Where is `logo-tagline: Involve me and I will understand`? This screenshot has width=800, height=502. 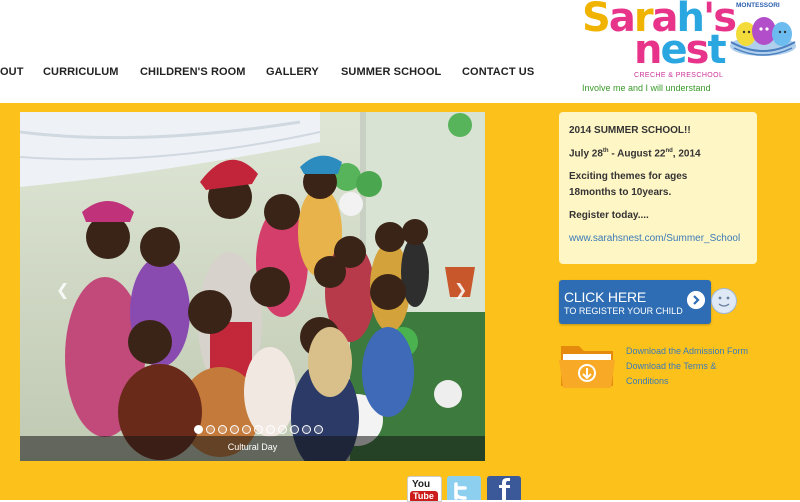 logo-tagline: Involve me and I will understand is located at coordinates (646, 88).